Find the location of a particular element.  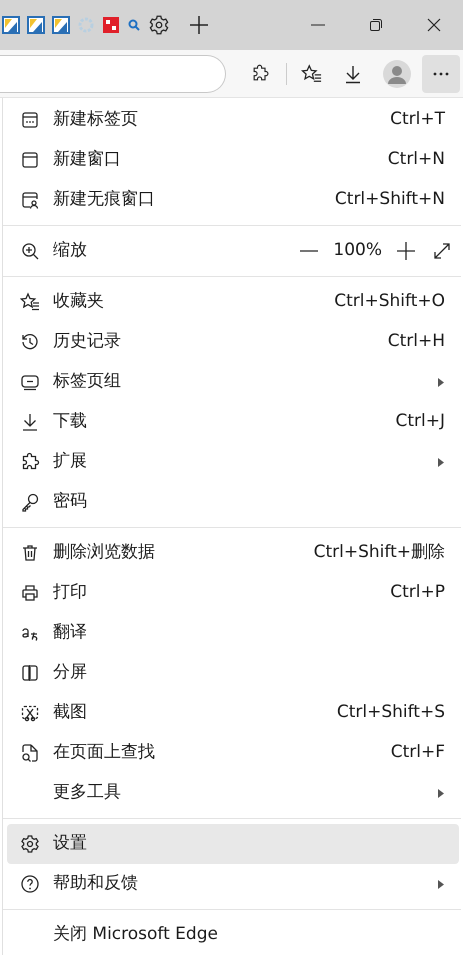

menu-label: 扩展 is located at coordinates (70, 462).